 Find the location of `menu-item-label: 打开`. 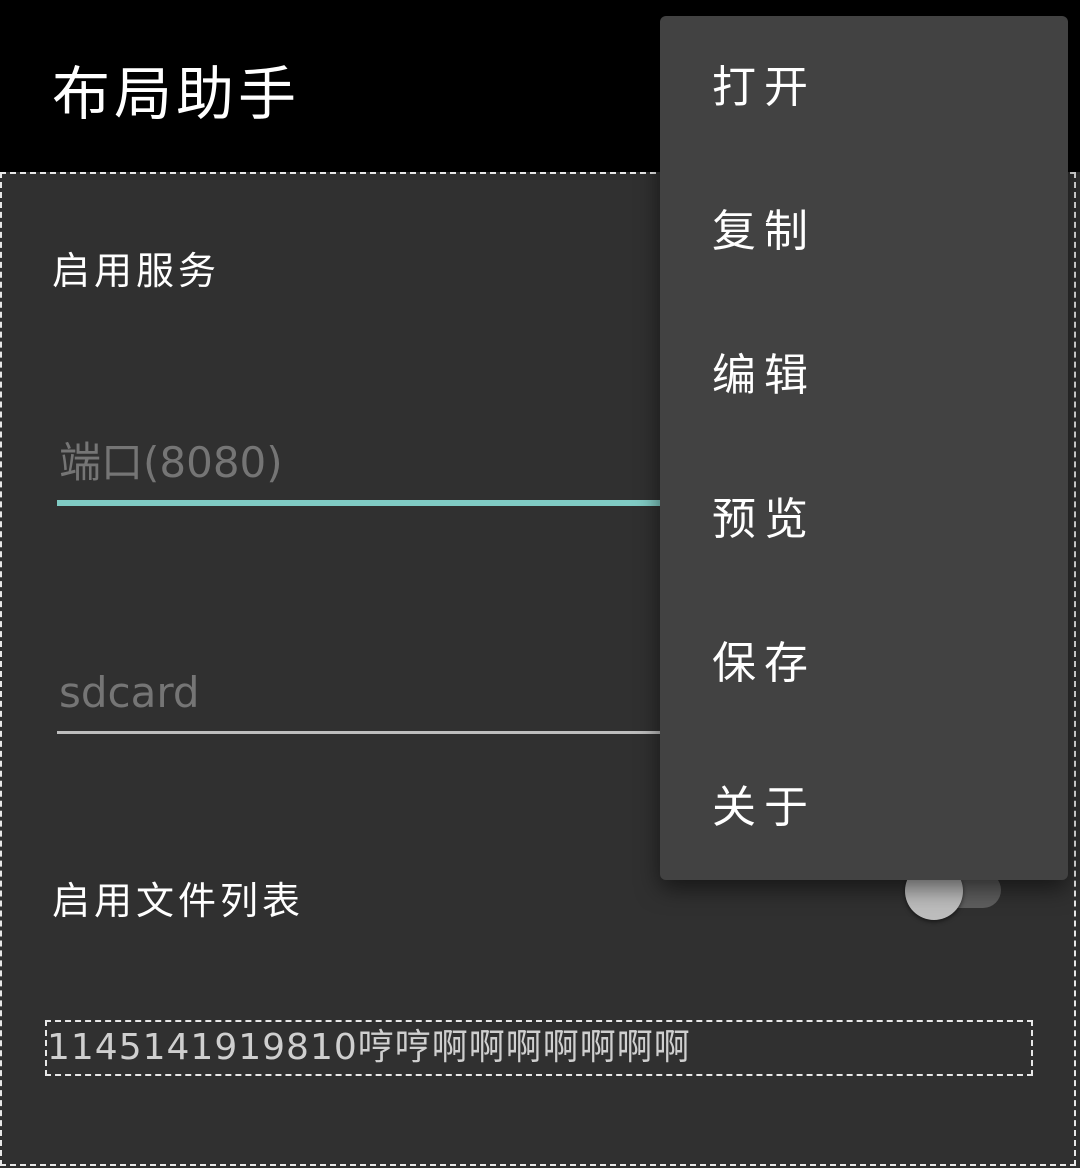

menu-item-label: 打开 is located at coordinates (764, 87).